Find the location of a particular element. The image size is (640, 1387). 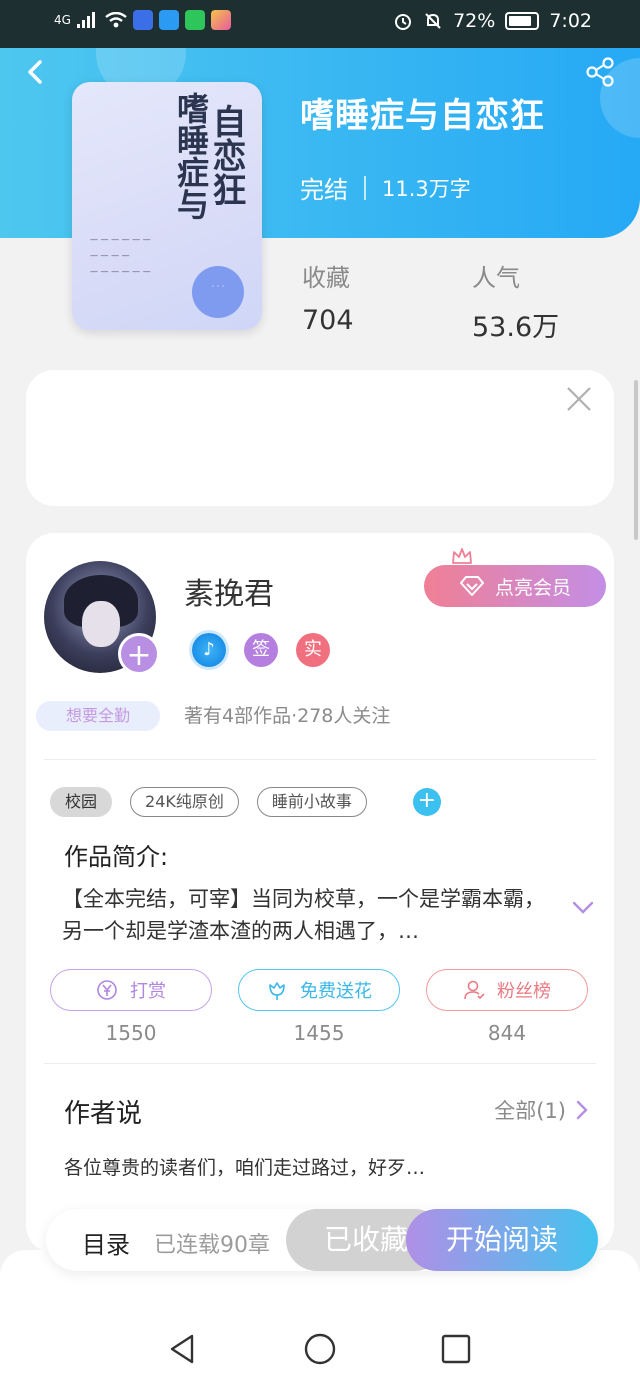

book-status: 完结 is located at coordinates (324, 190).